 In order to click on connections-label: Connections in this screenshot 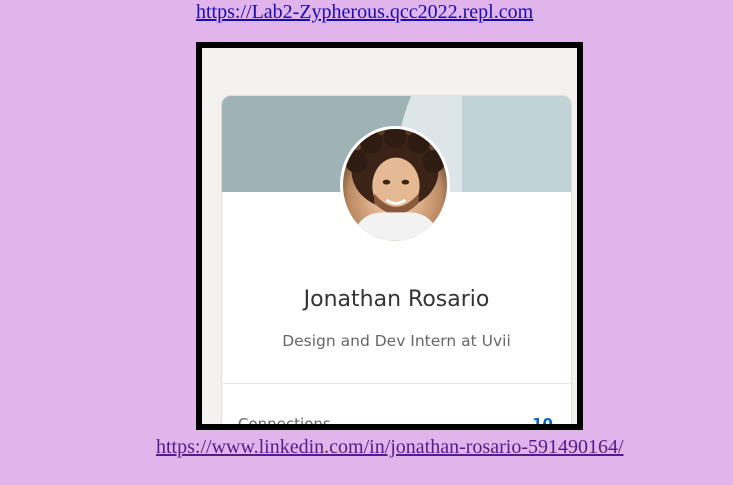, I will do `click(284, 422)`.